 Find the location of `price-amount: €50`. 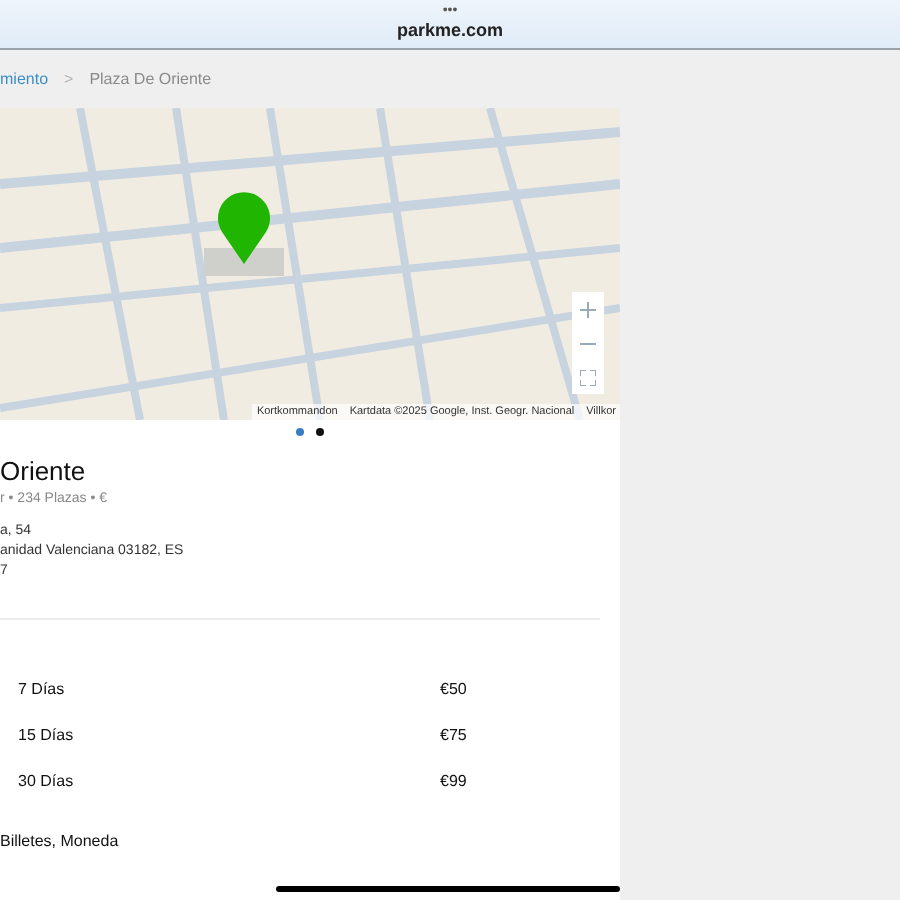

price-amount: €50 is located at coordinates (453, 689).